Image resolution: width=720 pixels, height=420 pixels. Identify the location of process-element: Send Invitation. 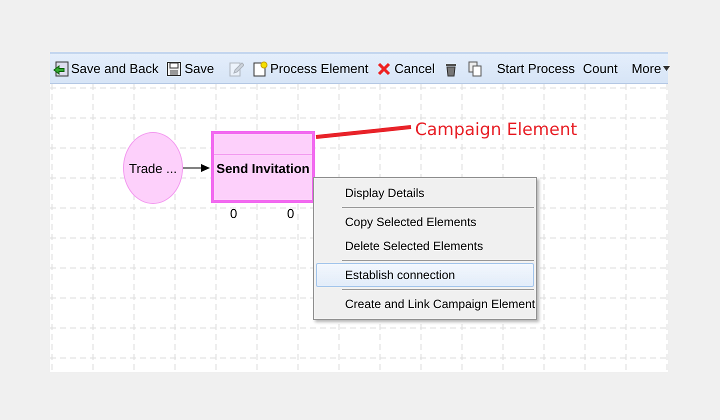
(263, 167).